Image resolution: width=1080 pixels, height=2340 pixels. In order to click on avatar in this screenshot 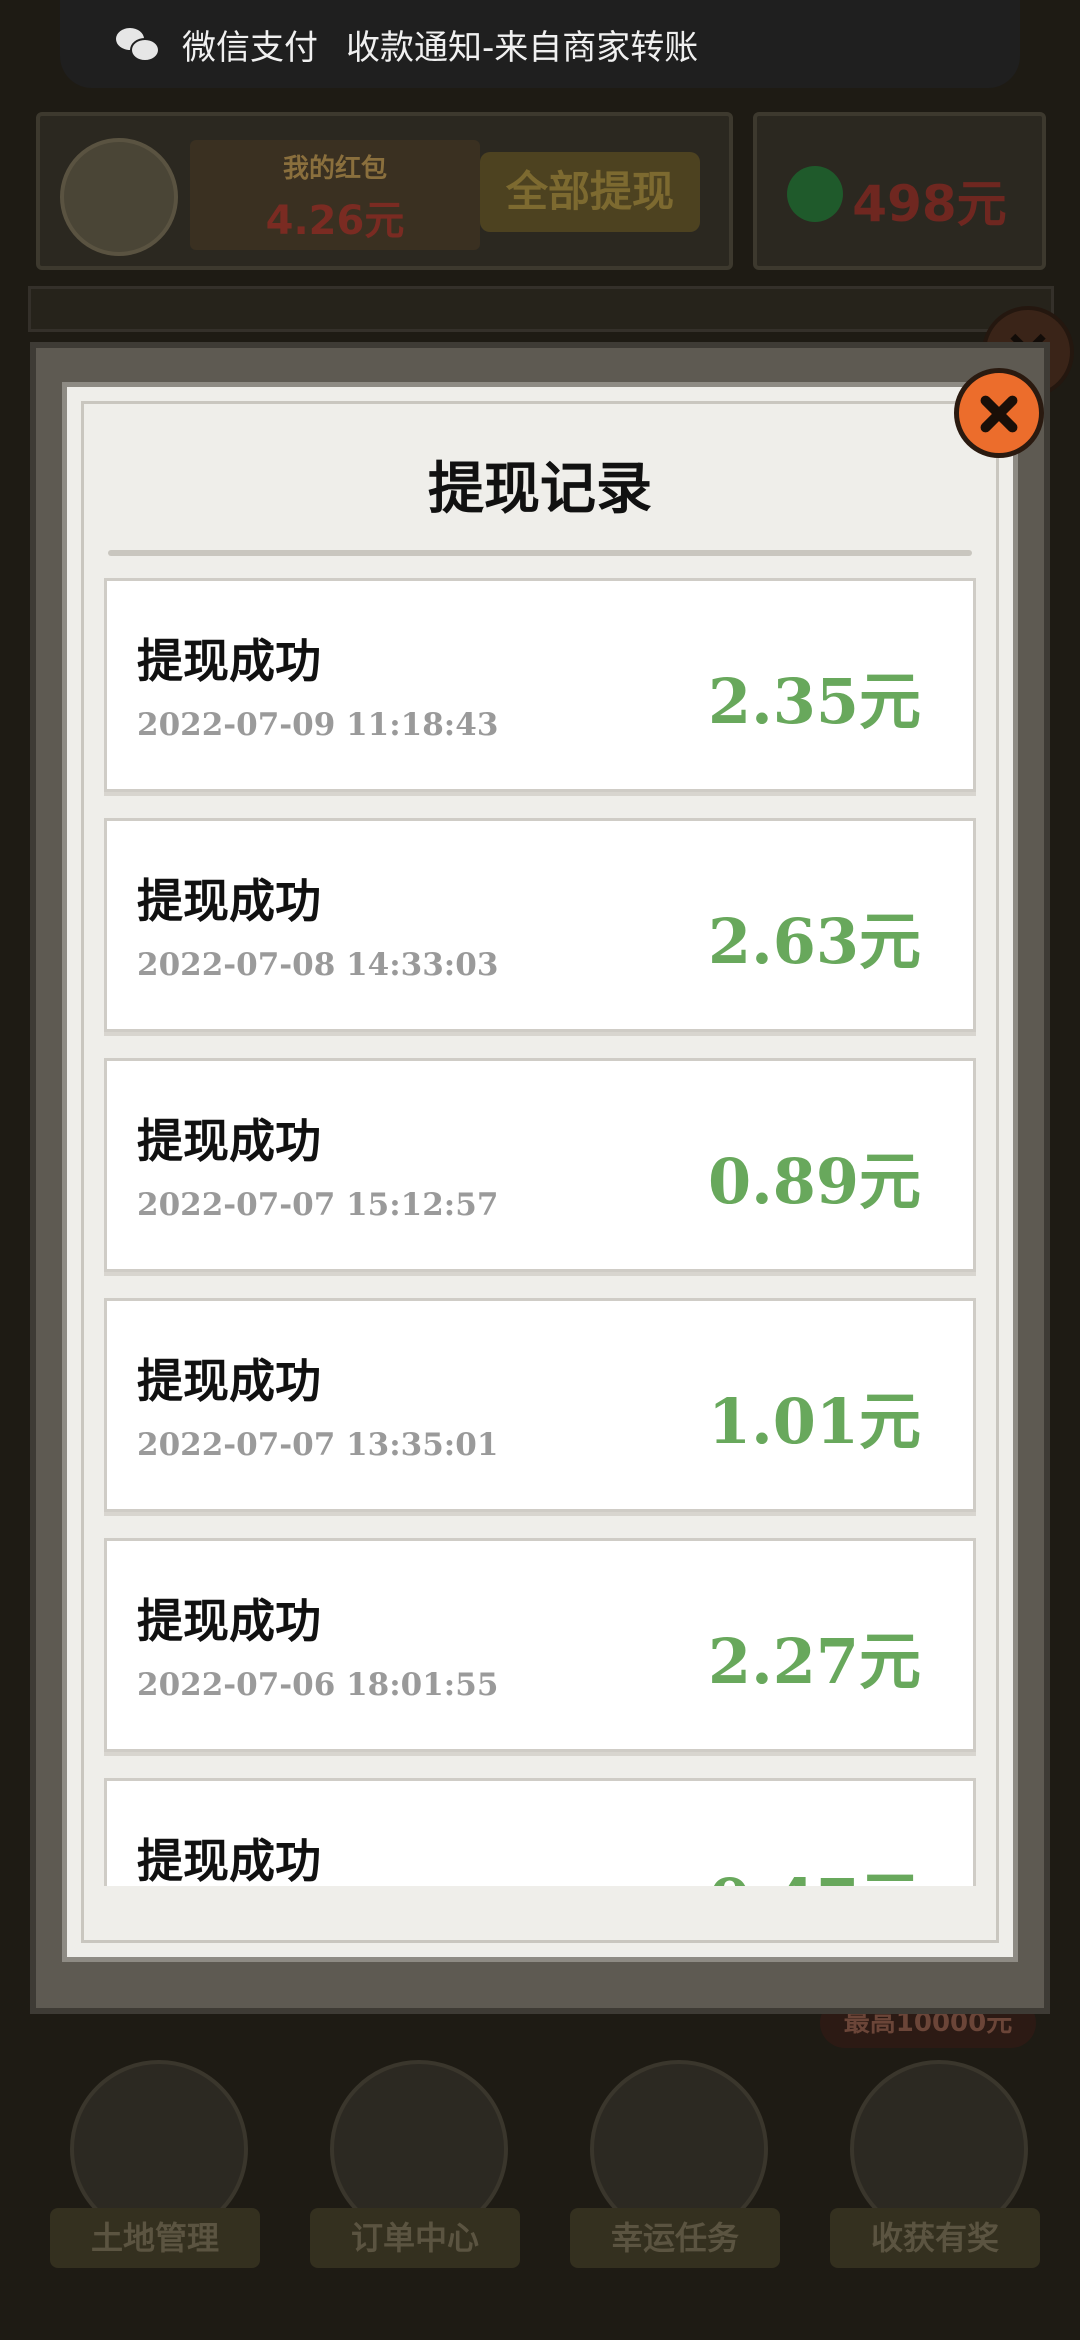, I will do `click(119, 197)`.